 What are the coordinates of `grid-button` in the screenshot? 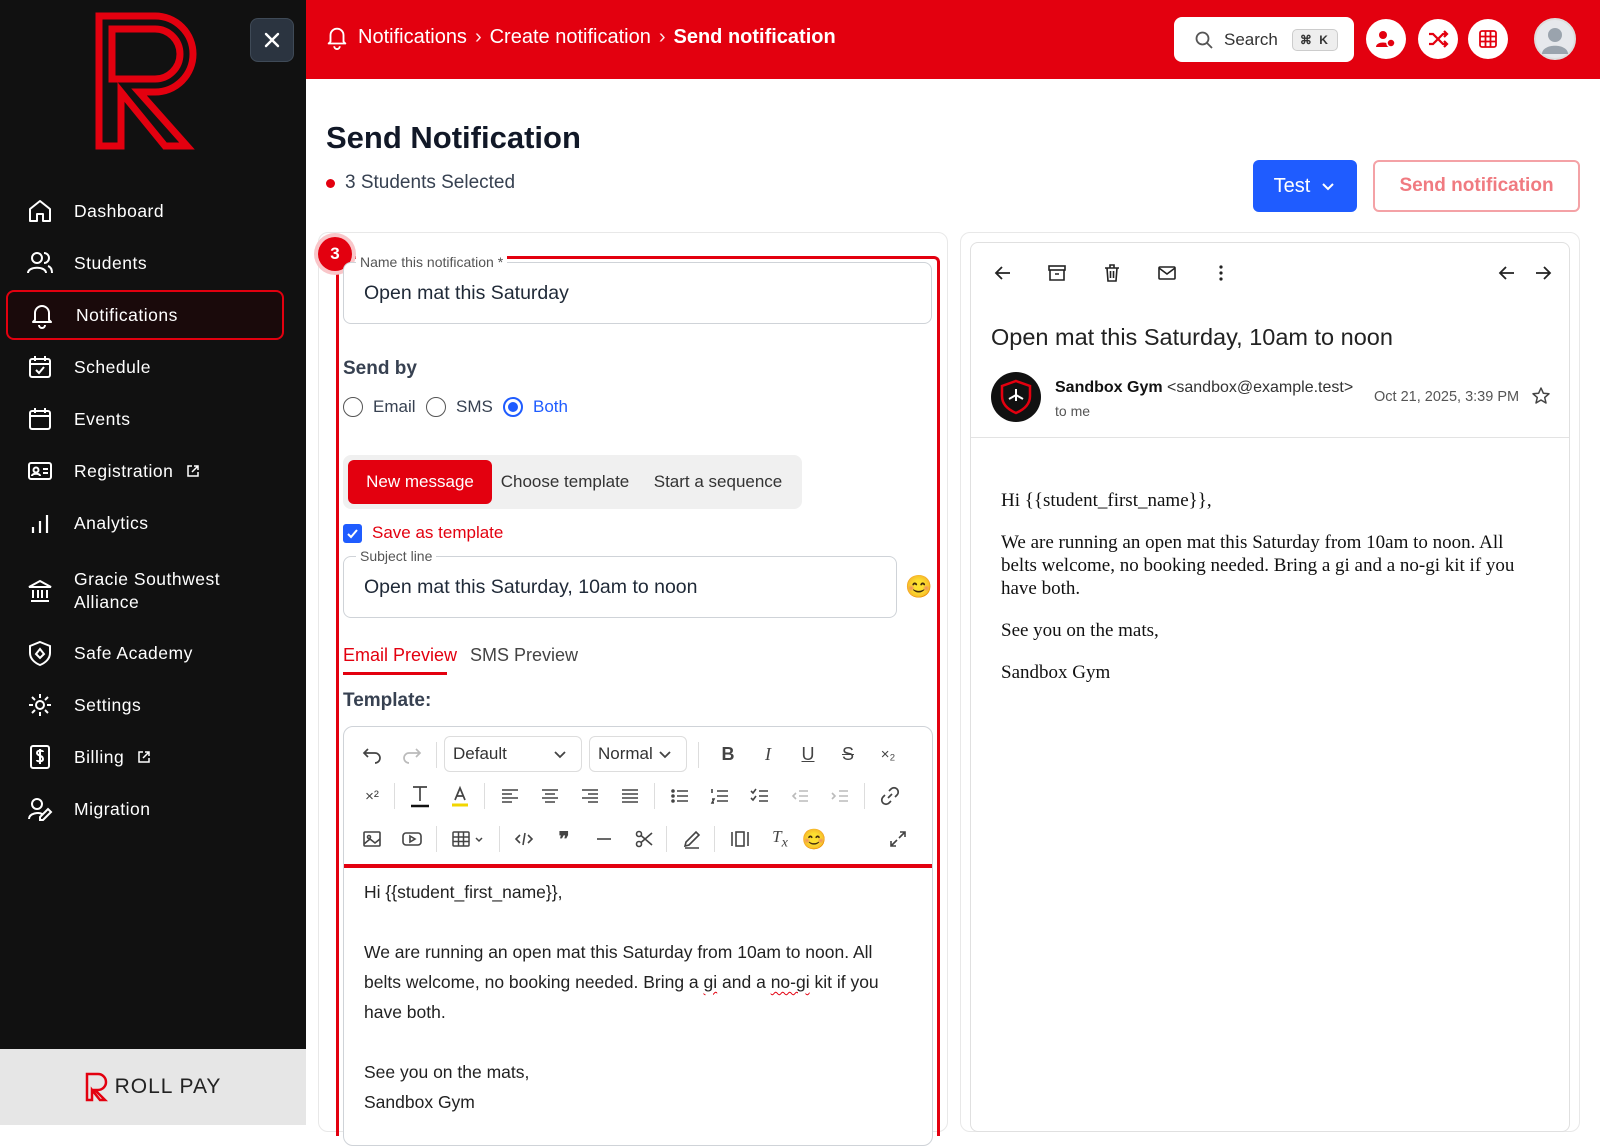 It's located at (1488, 39).